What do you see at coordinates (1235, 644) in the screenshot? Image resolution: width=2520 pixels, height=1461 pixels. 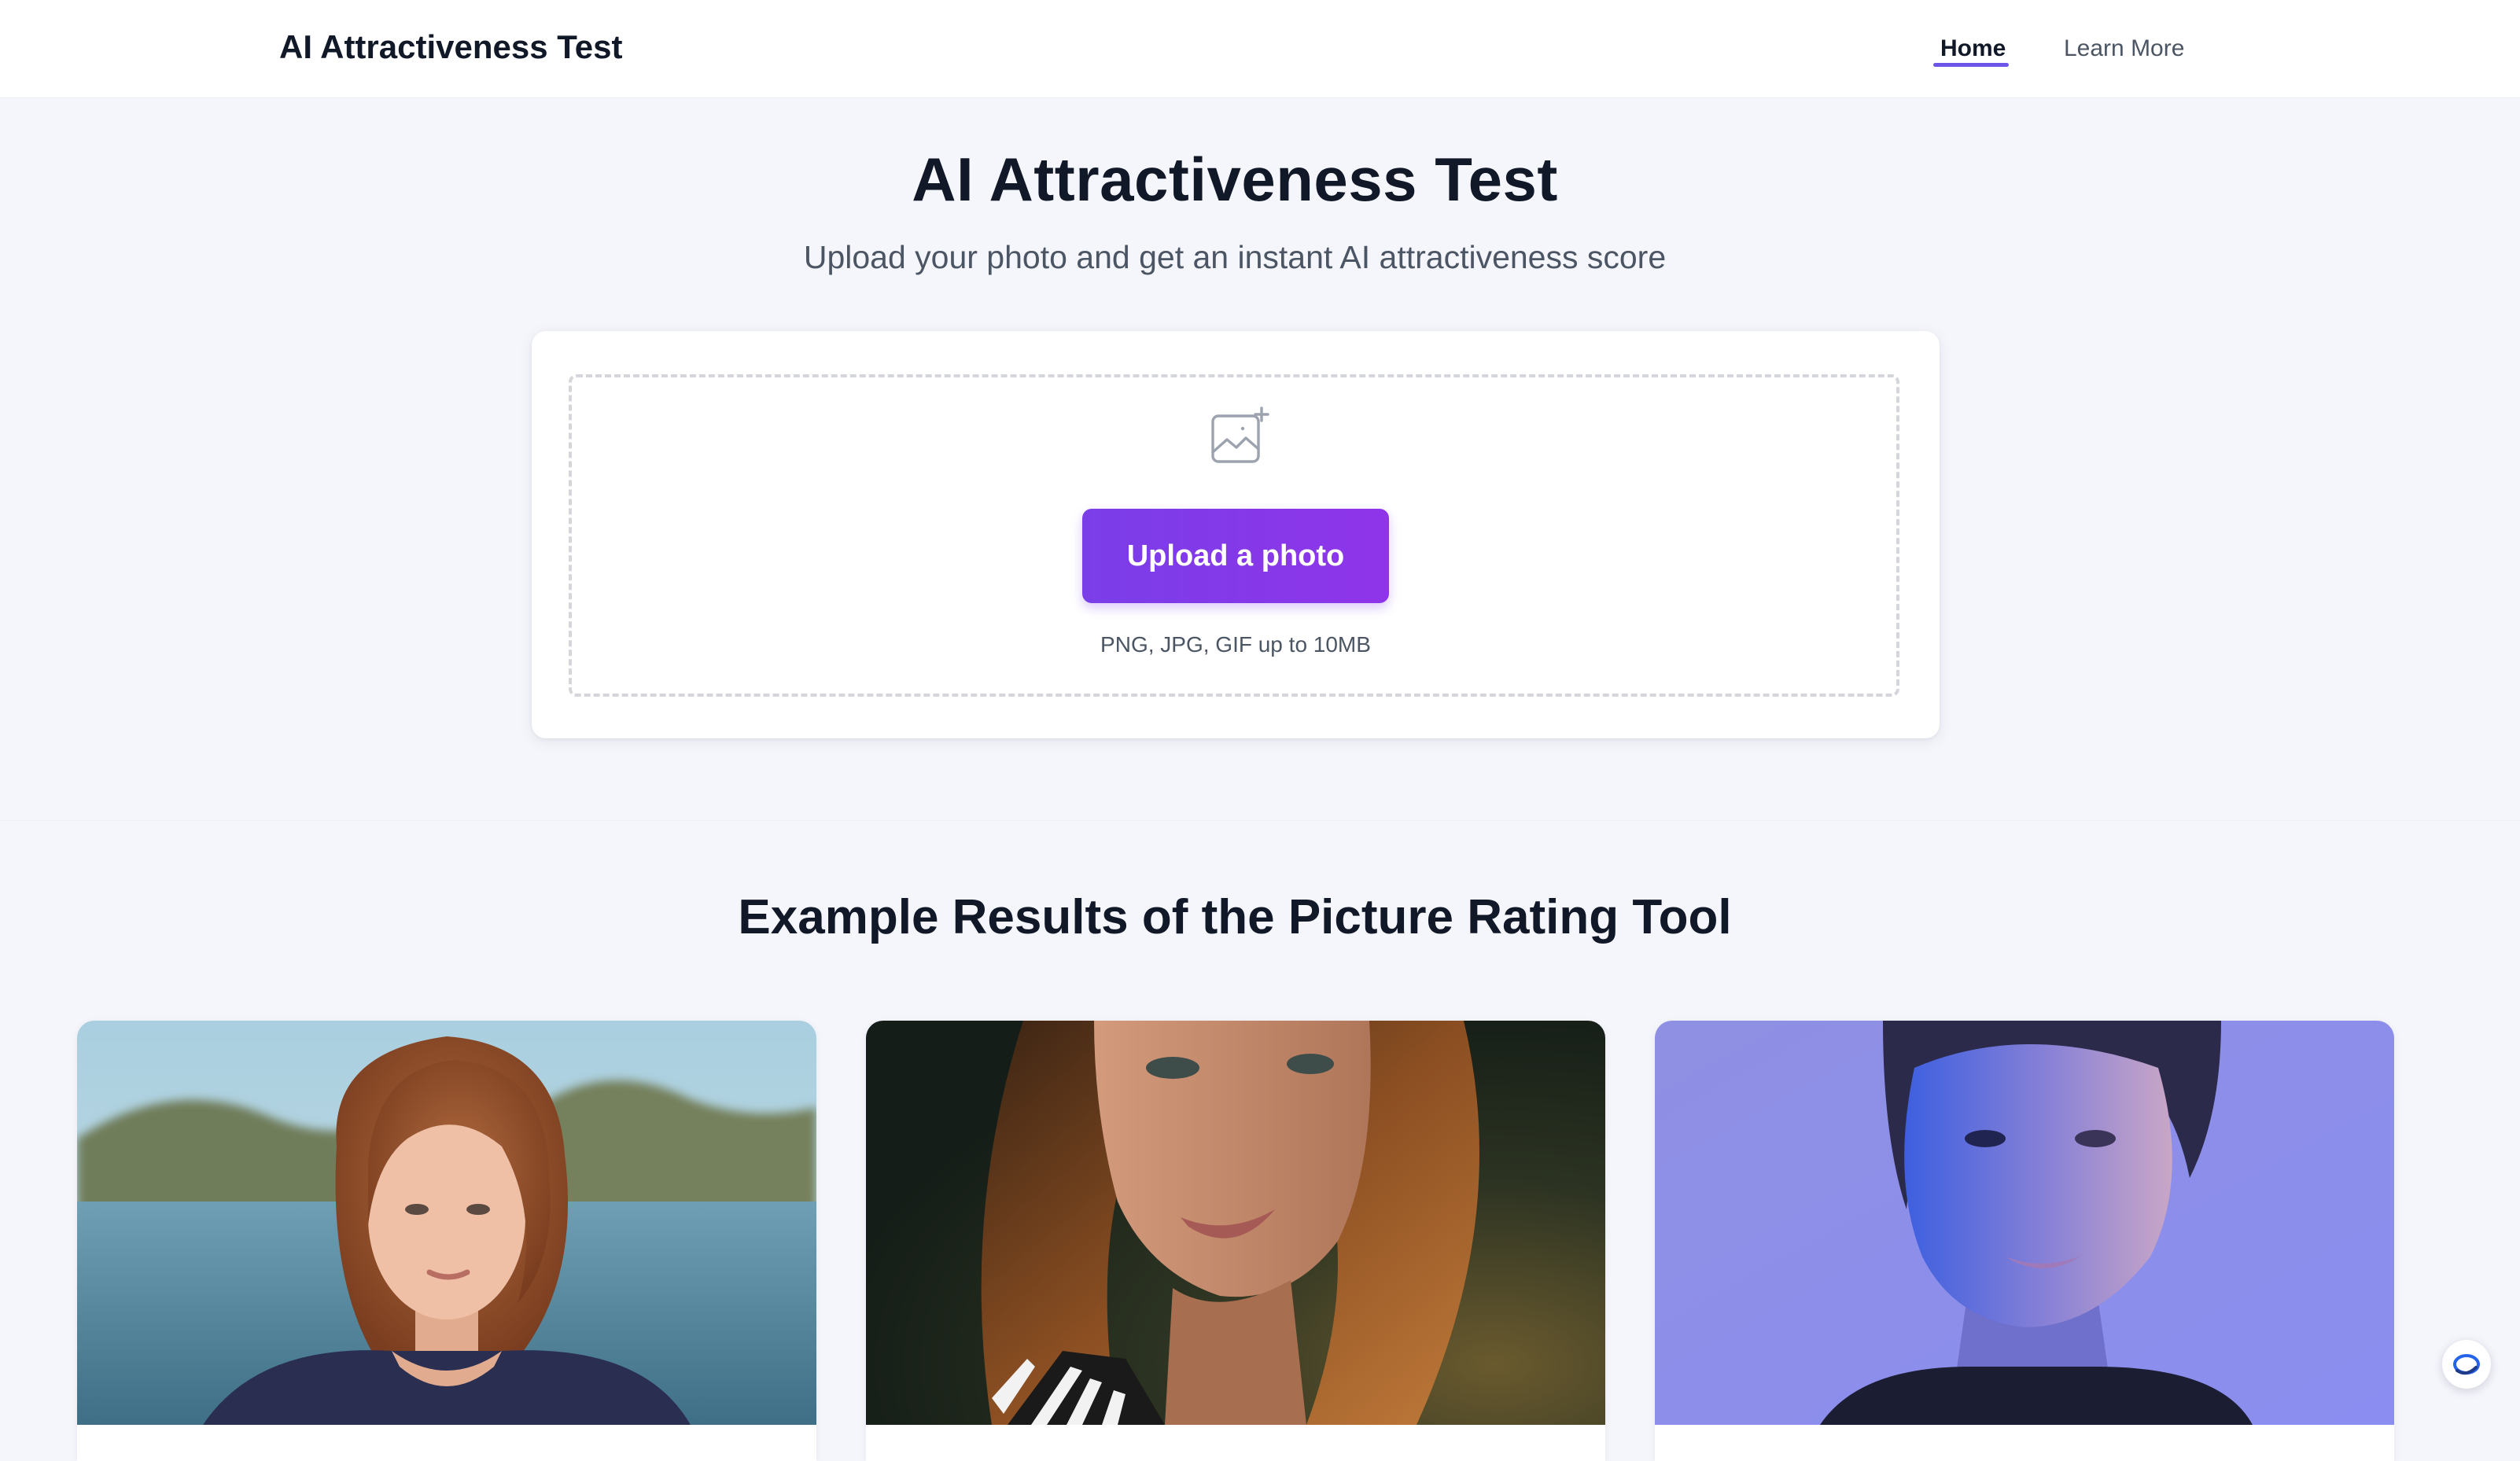 I see `upload-file-types-hint: PNG, JPG, GIF up to 10MB` at bounding box center [1235, 644].